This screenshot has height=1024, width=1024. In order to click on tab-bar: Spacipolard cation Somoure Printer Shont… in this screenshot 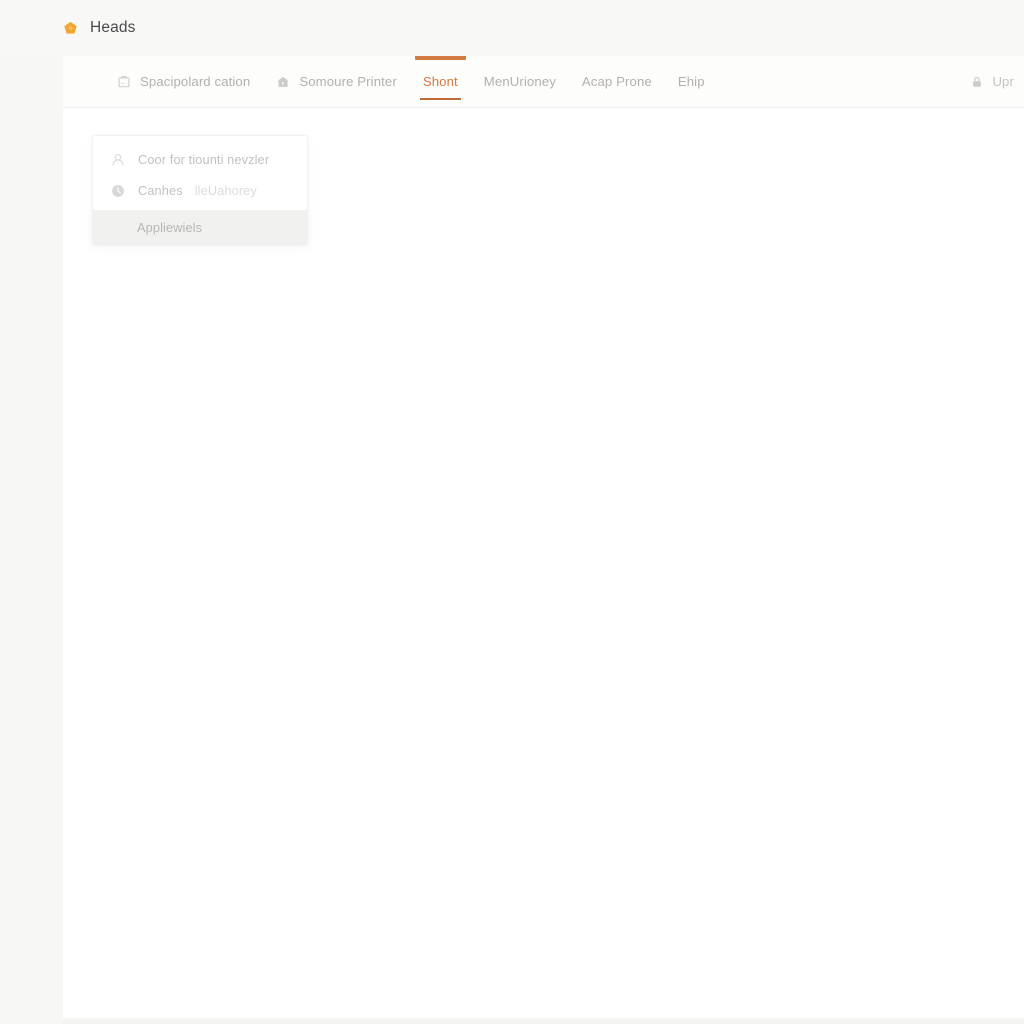, I will do `click(543, 81)`.